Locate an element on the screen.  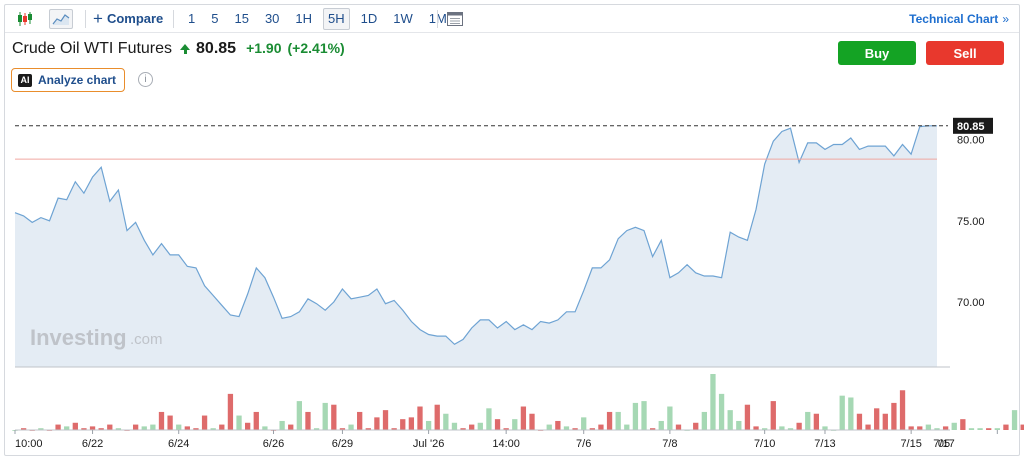
watermark-suffix: .com is located at coordinates (146, 339).